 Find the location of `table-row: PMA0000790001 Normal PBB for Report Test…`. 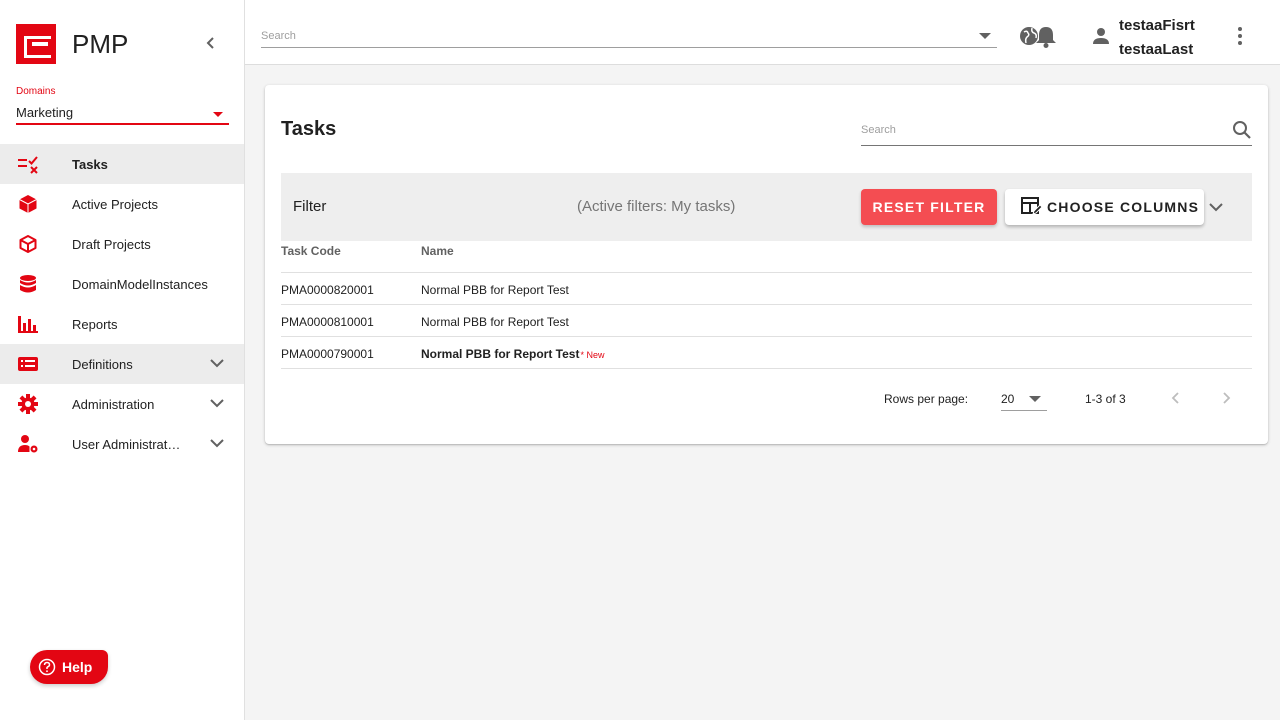

table-row: PMA0000790001 Normal PBB for Report Test… is located at coordinates (766, 353).